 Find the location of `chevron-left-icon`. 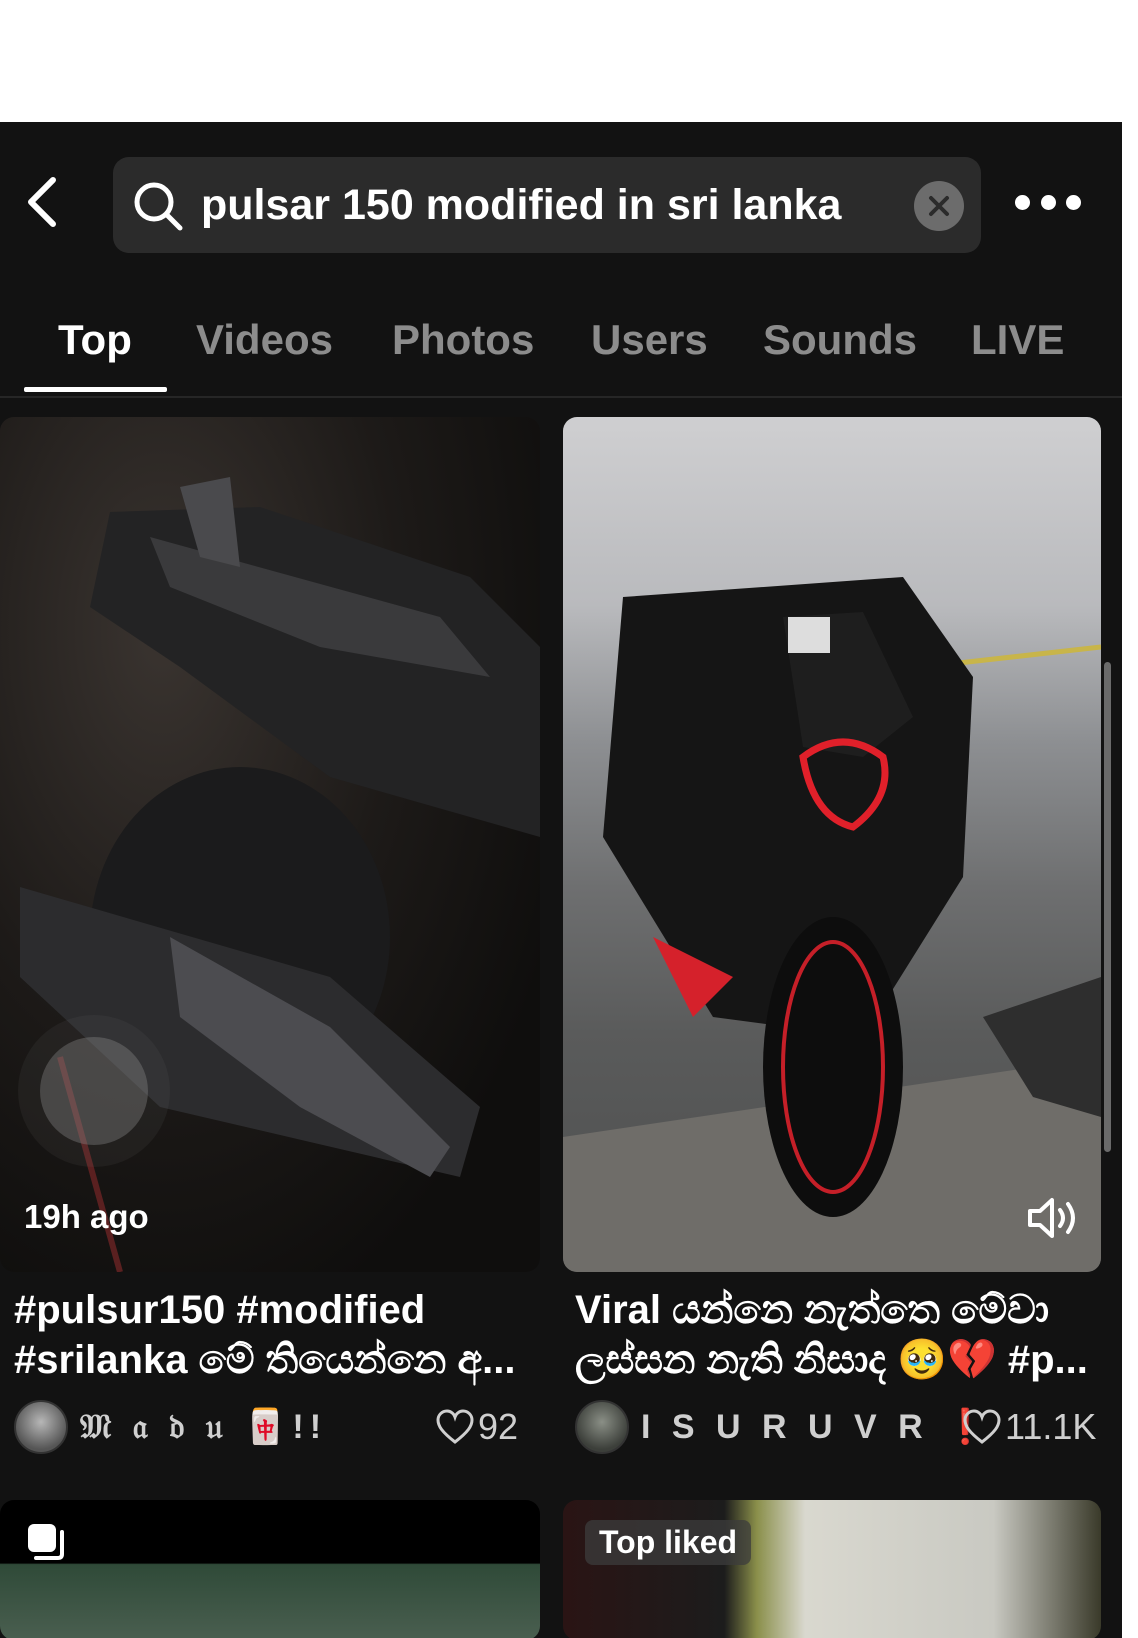

chevron-left-icon is located at coordinates (42, 202).